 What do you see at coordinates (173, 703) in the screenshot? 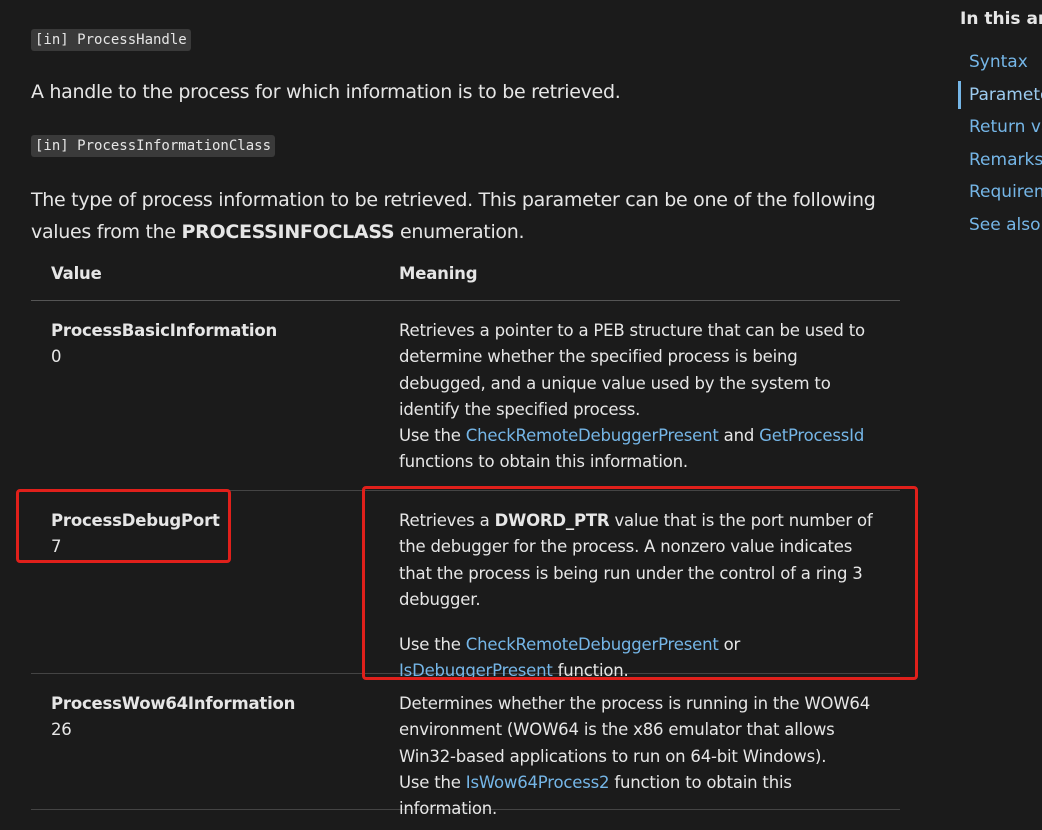
I see `value-name: ProcessWow64Information` at bounding box center [173, 703].